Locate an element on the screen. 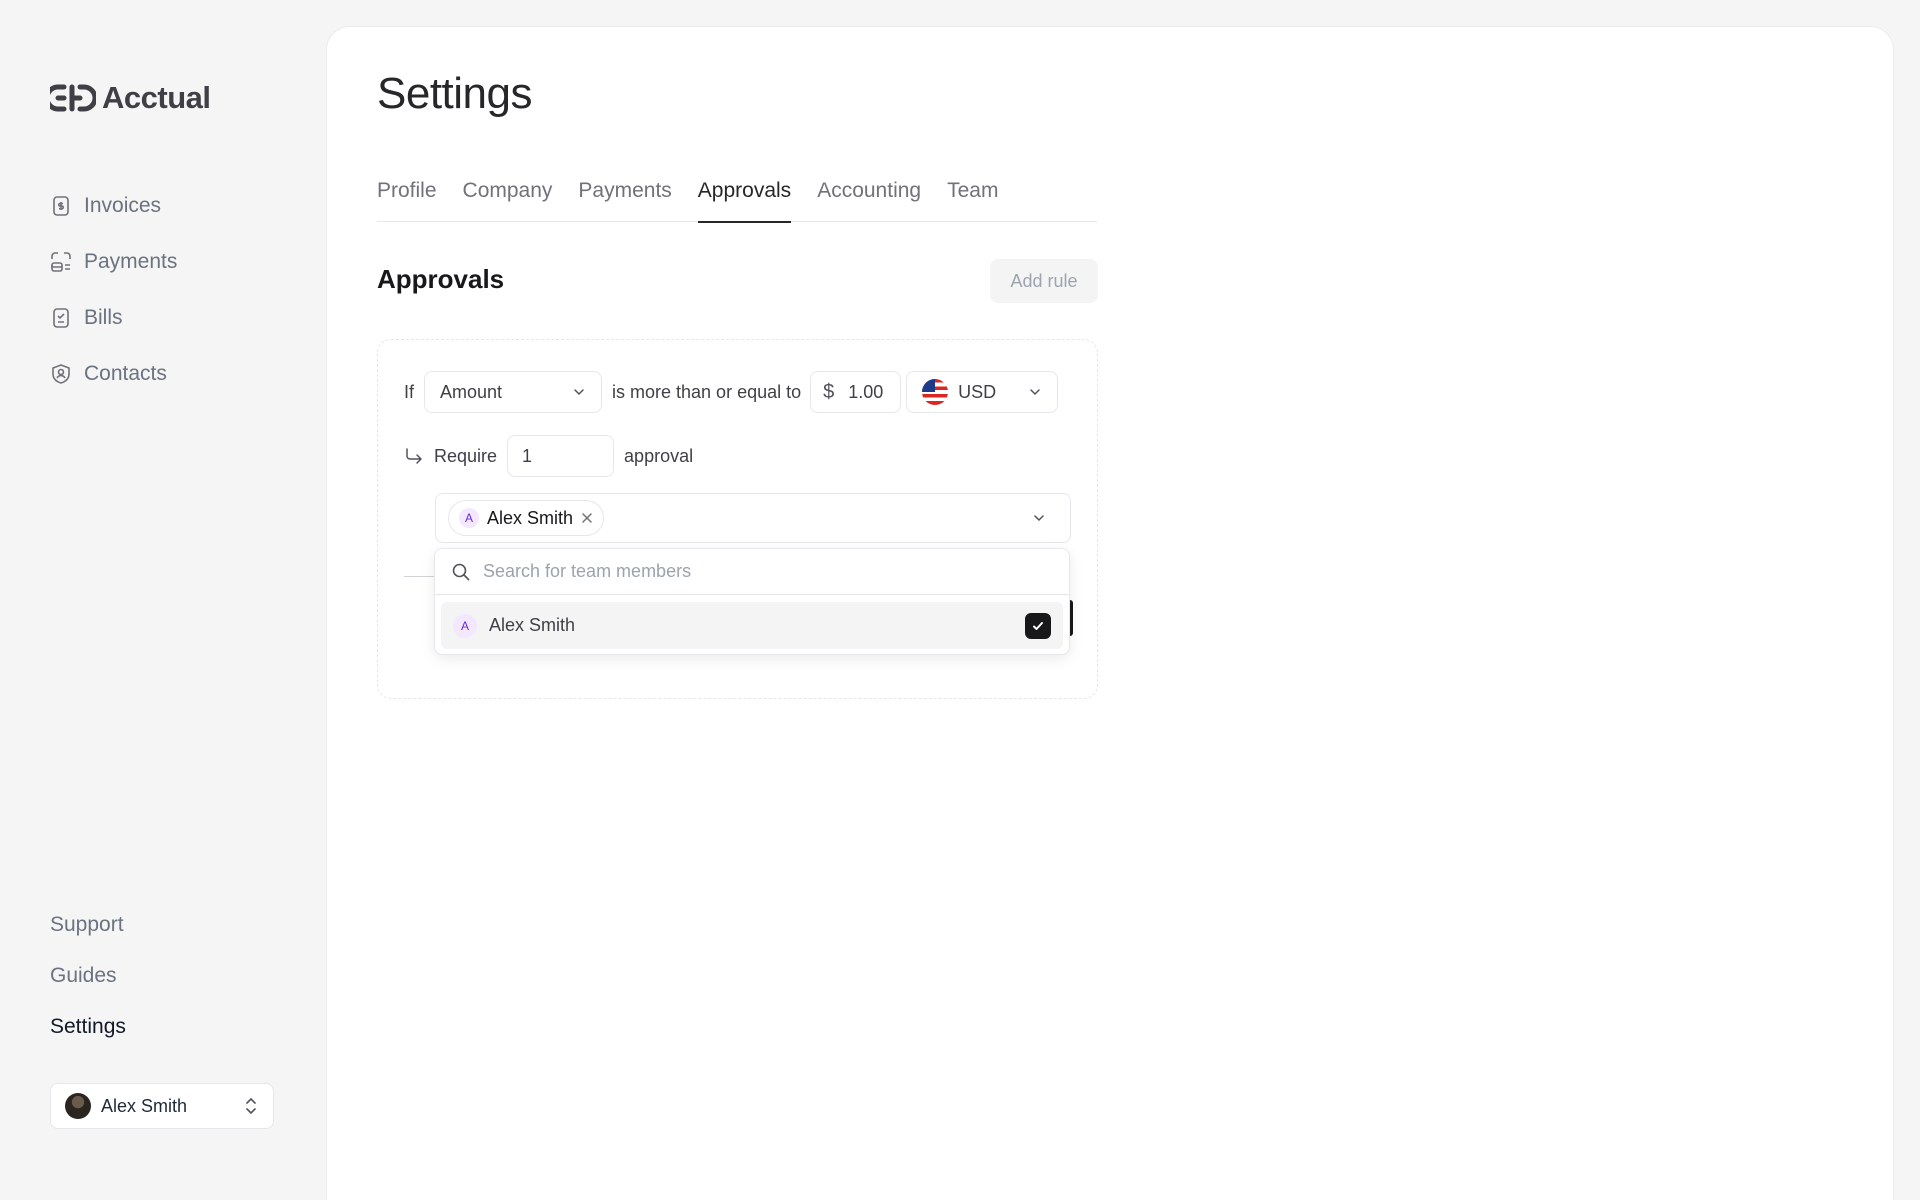  sidebar-item-label: Payments is located at coordinates (131, 261).